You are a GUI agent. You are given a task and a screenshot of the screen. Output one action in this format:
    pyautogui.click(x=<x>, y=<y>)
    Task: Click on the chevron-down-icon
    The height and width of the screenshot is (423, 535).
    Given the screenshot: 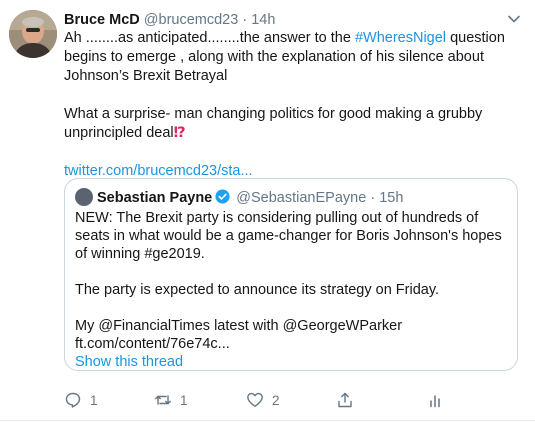 What is the action you would take?
    pyautogui.click(x=514, y=19)
    